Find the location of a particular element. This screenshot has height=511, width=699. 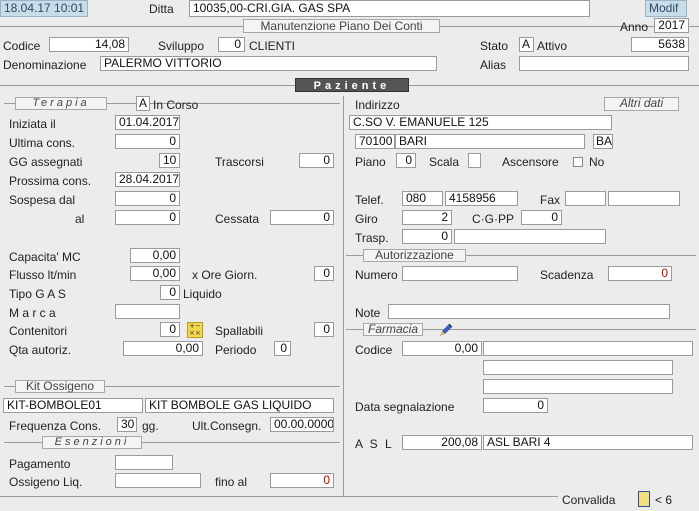

ossigeno-field is located at coordinates (158, 480).